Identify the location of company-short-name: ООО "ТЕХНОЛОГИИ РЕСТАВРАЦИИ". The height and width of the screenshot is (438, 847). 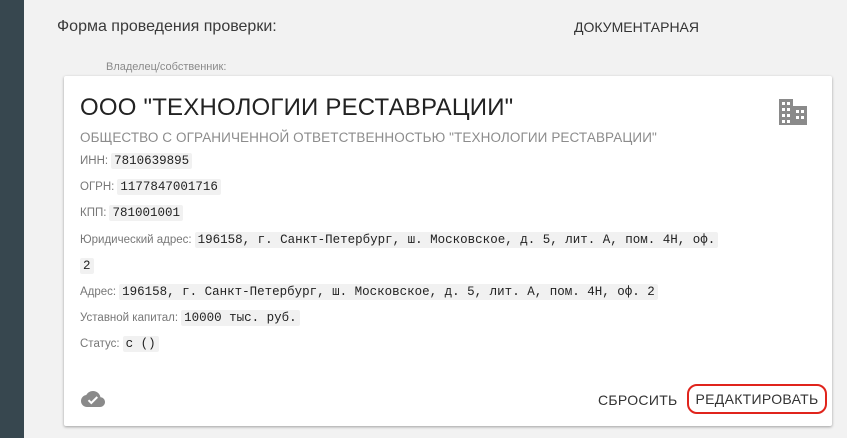
(297, 107).